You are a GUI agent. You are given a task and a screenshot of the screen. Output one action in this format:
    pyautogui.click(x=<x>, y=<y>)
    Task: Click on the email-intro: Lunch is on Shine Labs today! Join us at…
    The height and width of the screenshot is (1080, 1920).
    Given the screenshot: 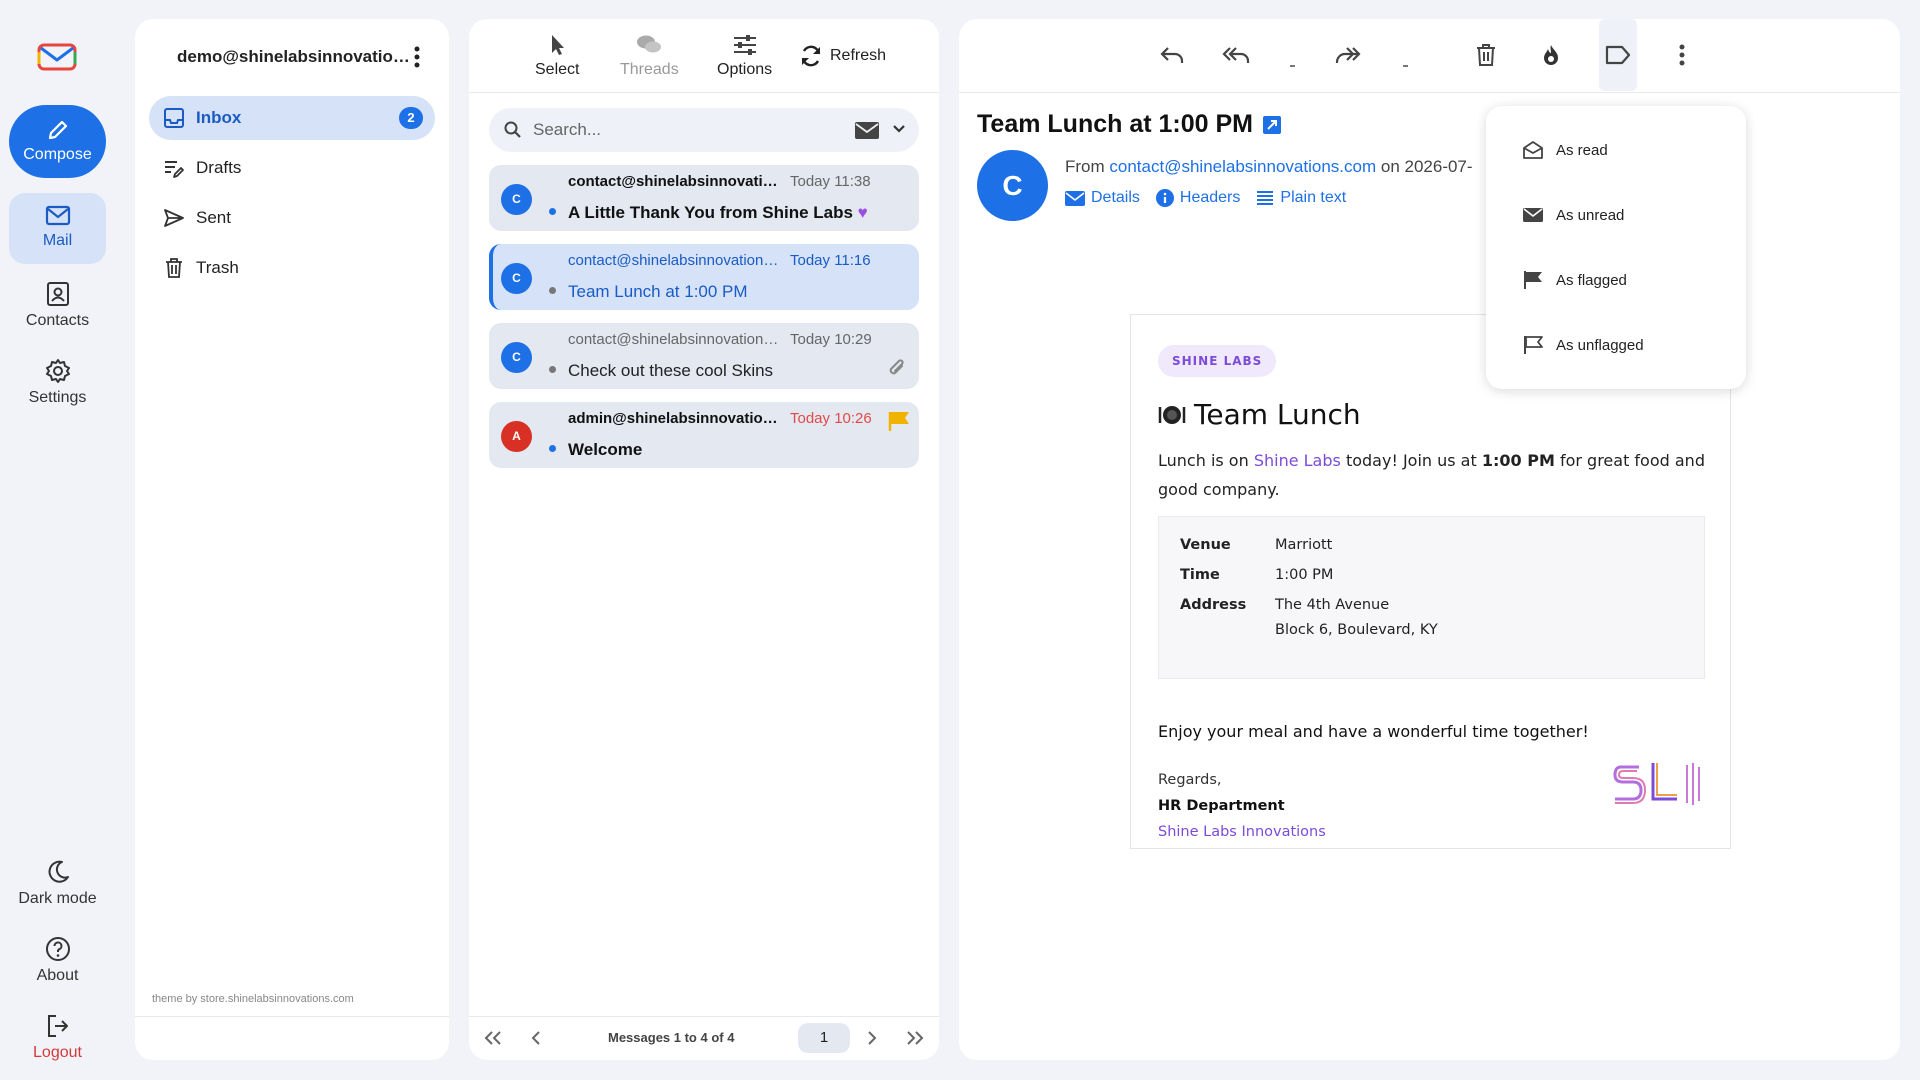 What is the action you would take?
    pyautogui.click(x=1435, y=475)
    